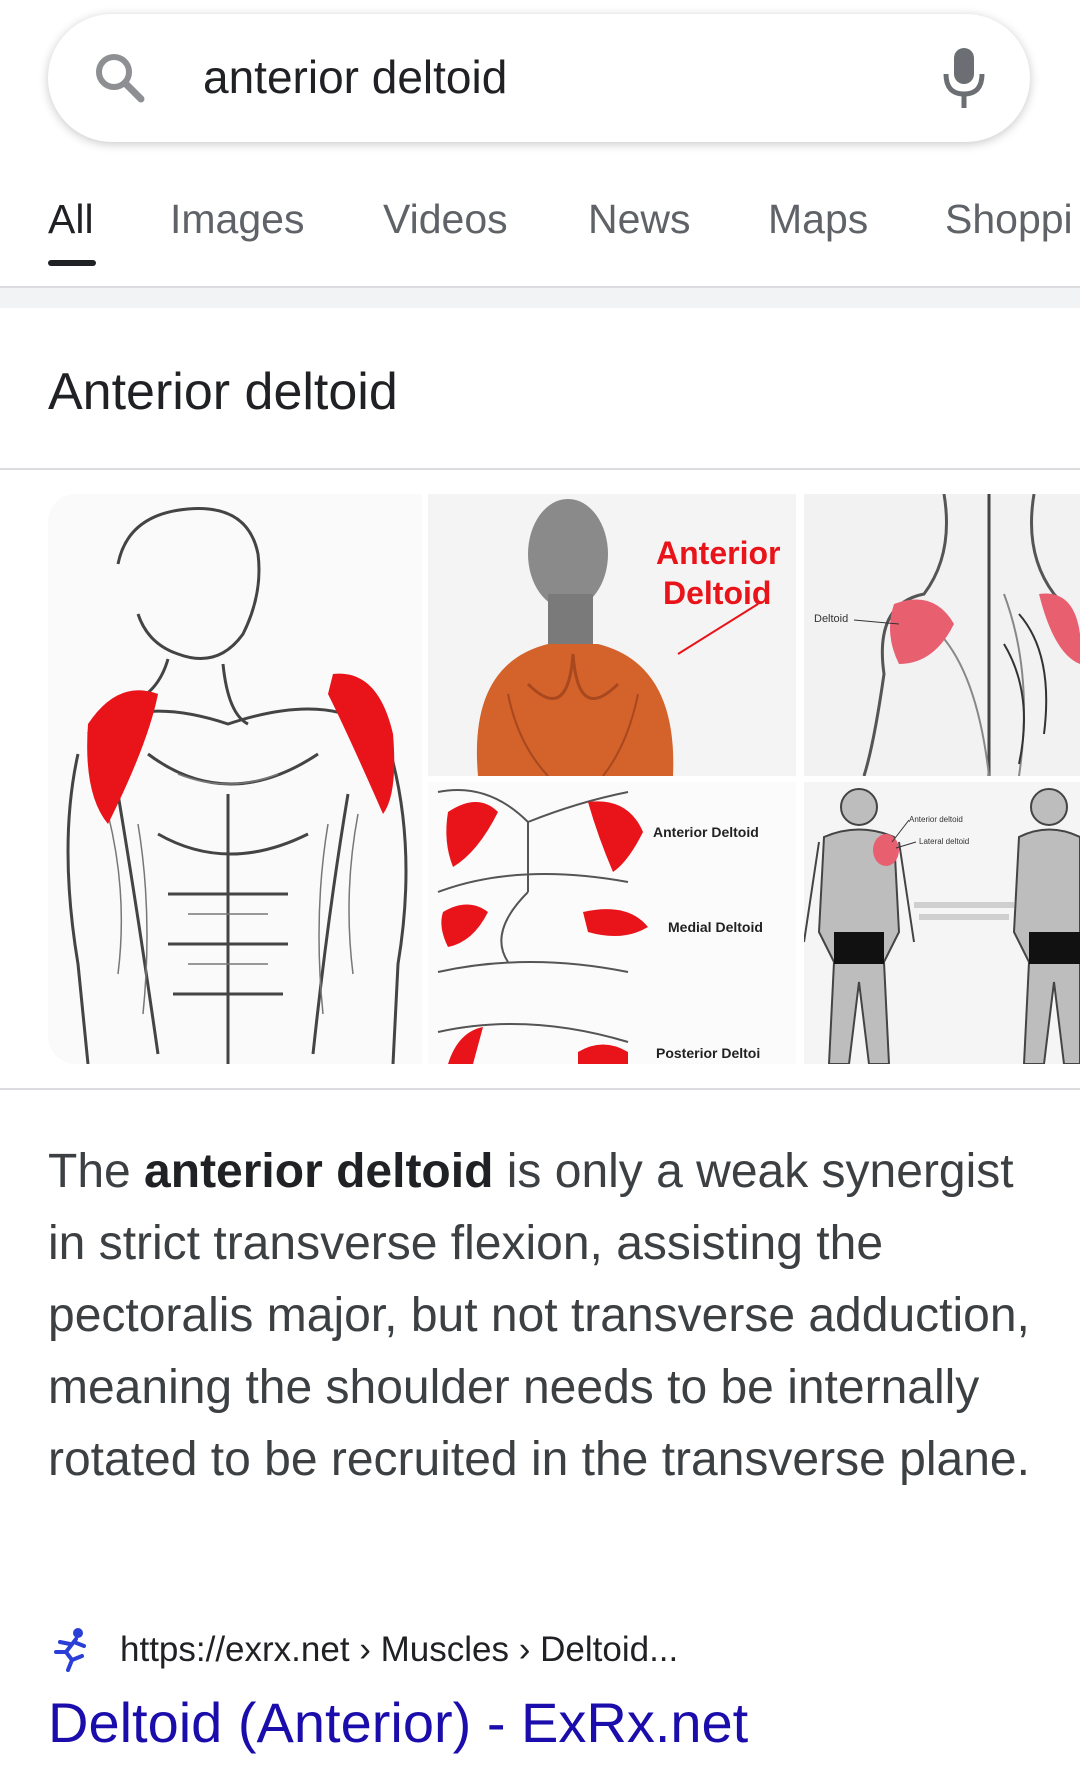  What do you see at coordinates (831, 619) in the screenshot?
I see `back-view-label: Deltoid` at bounding box center [831, 619].